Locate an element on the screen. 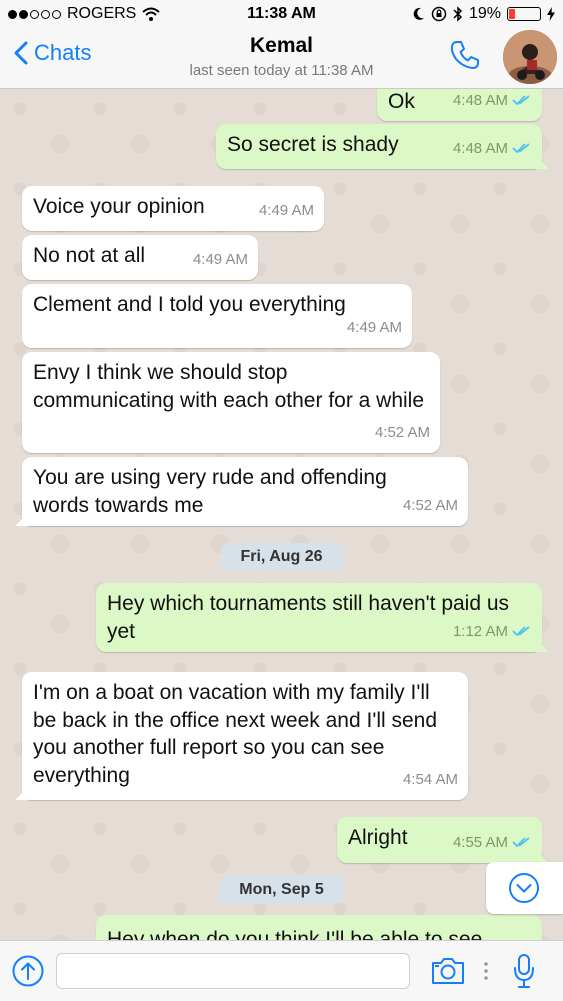  scroll-to-bottom-button is located at coordinates (524, 888).